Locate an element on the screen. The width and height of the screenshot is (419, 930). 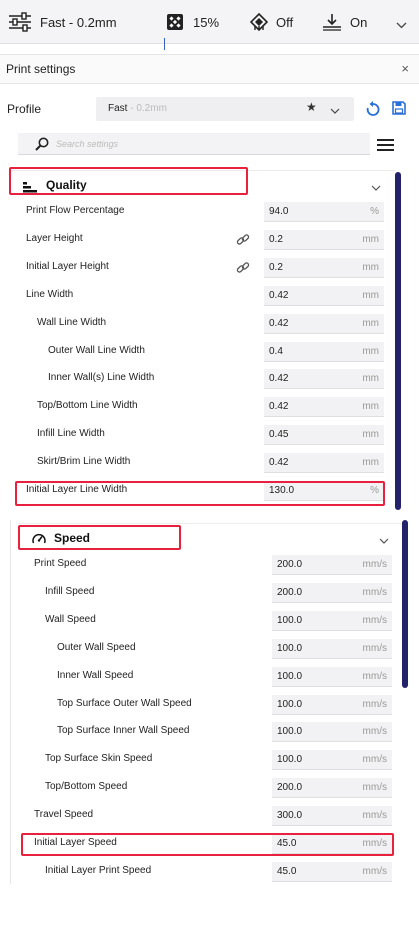
setting-label: Top Surface Inner Wall Speed is located at coordinates (123, 731).